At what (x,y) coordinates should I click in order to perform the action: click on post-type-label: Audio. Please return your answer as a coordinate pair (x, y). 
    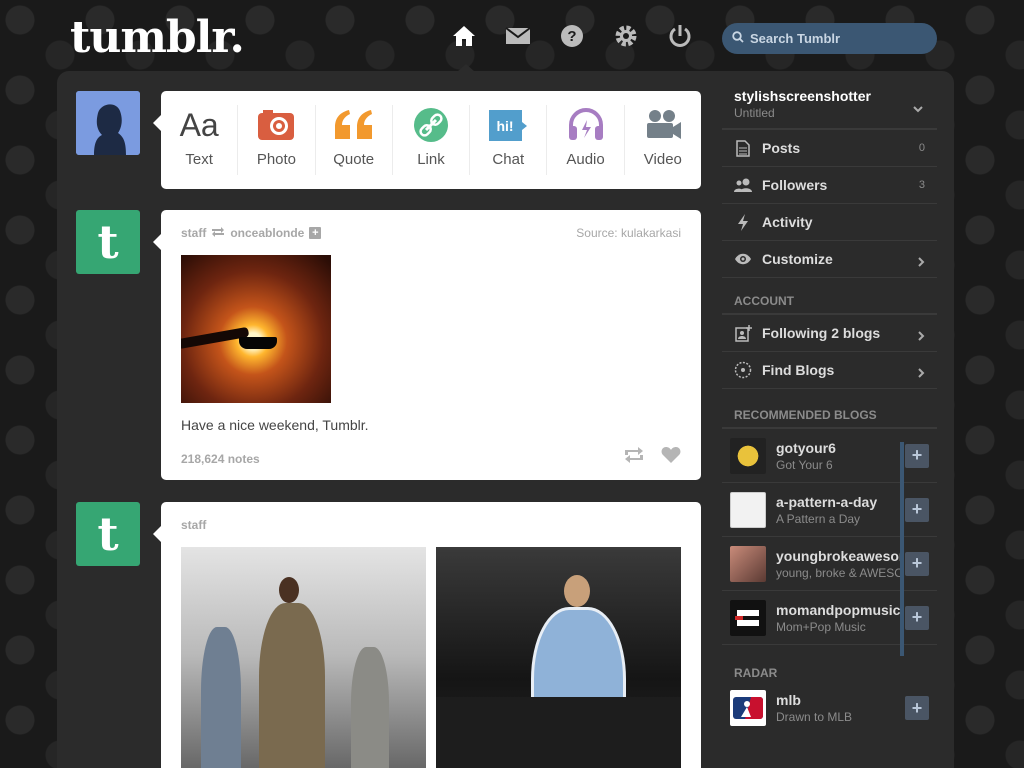
    Looking at the image, I should click on (585, 159).